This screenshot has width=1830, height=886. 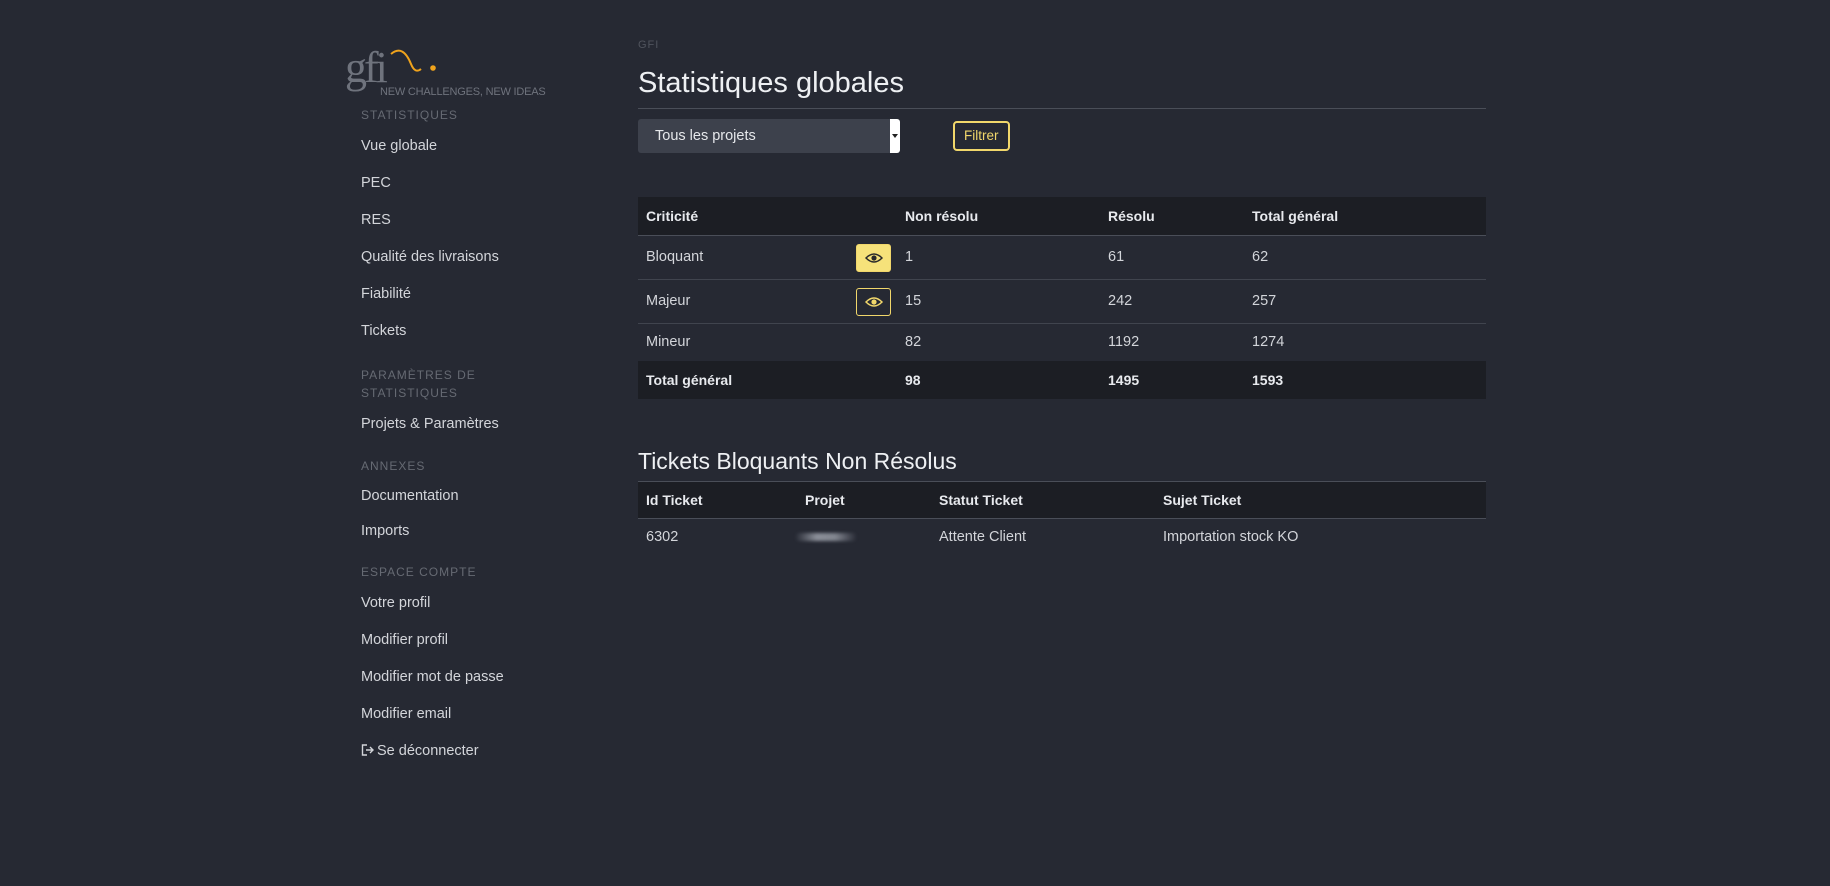 I want to click on total-label: Total général, so click(x=767, y=380).